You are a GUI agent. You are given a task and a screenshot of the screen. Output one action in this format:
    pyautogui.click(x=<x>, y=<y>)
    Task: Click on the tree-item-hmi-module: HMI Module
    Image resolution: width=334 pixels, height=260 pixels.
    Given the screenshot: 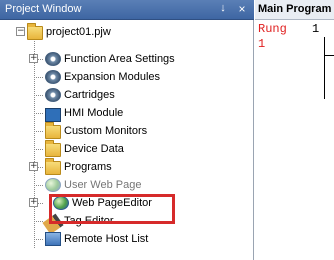 What is the action you would take?
    pyautogui.click(x=84, y=113)
    